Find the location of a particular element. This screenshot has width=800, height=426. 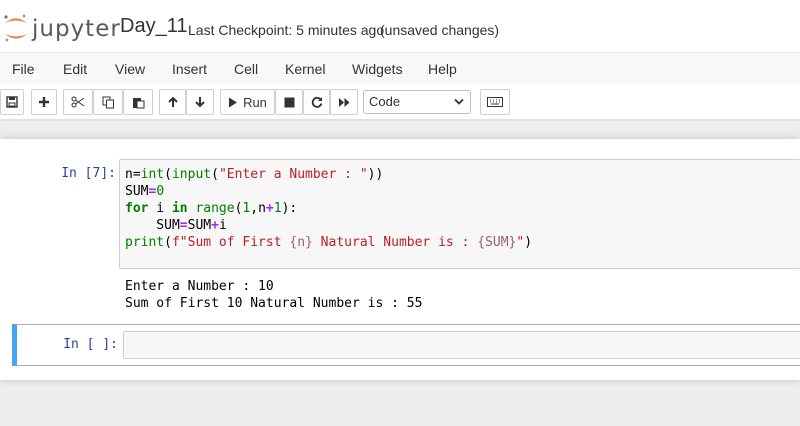

output-line: Sum of First 10 Natural Number is : 55 is located at coordinates (274, 303).